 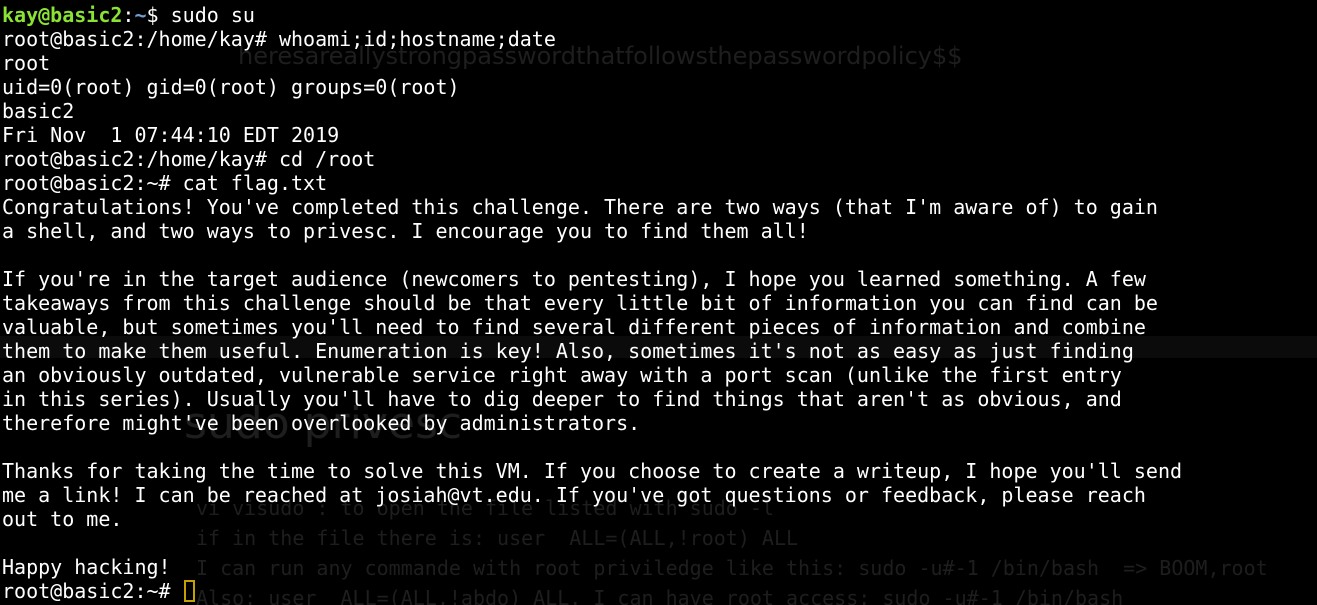 I want to click on prompt-colon: :, so click(x=128, y=15).